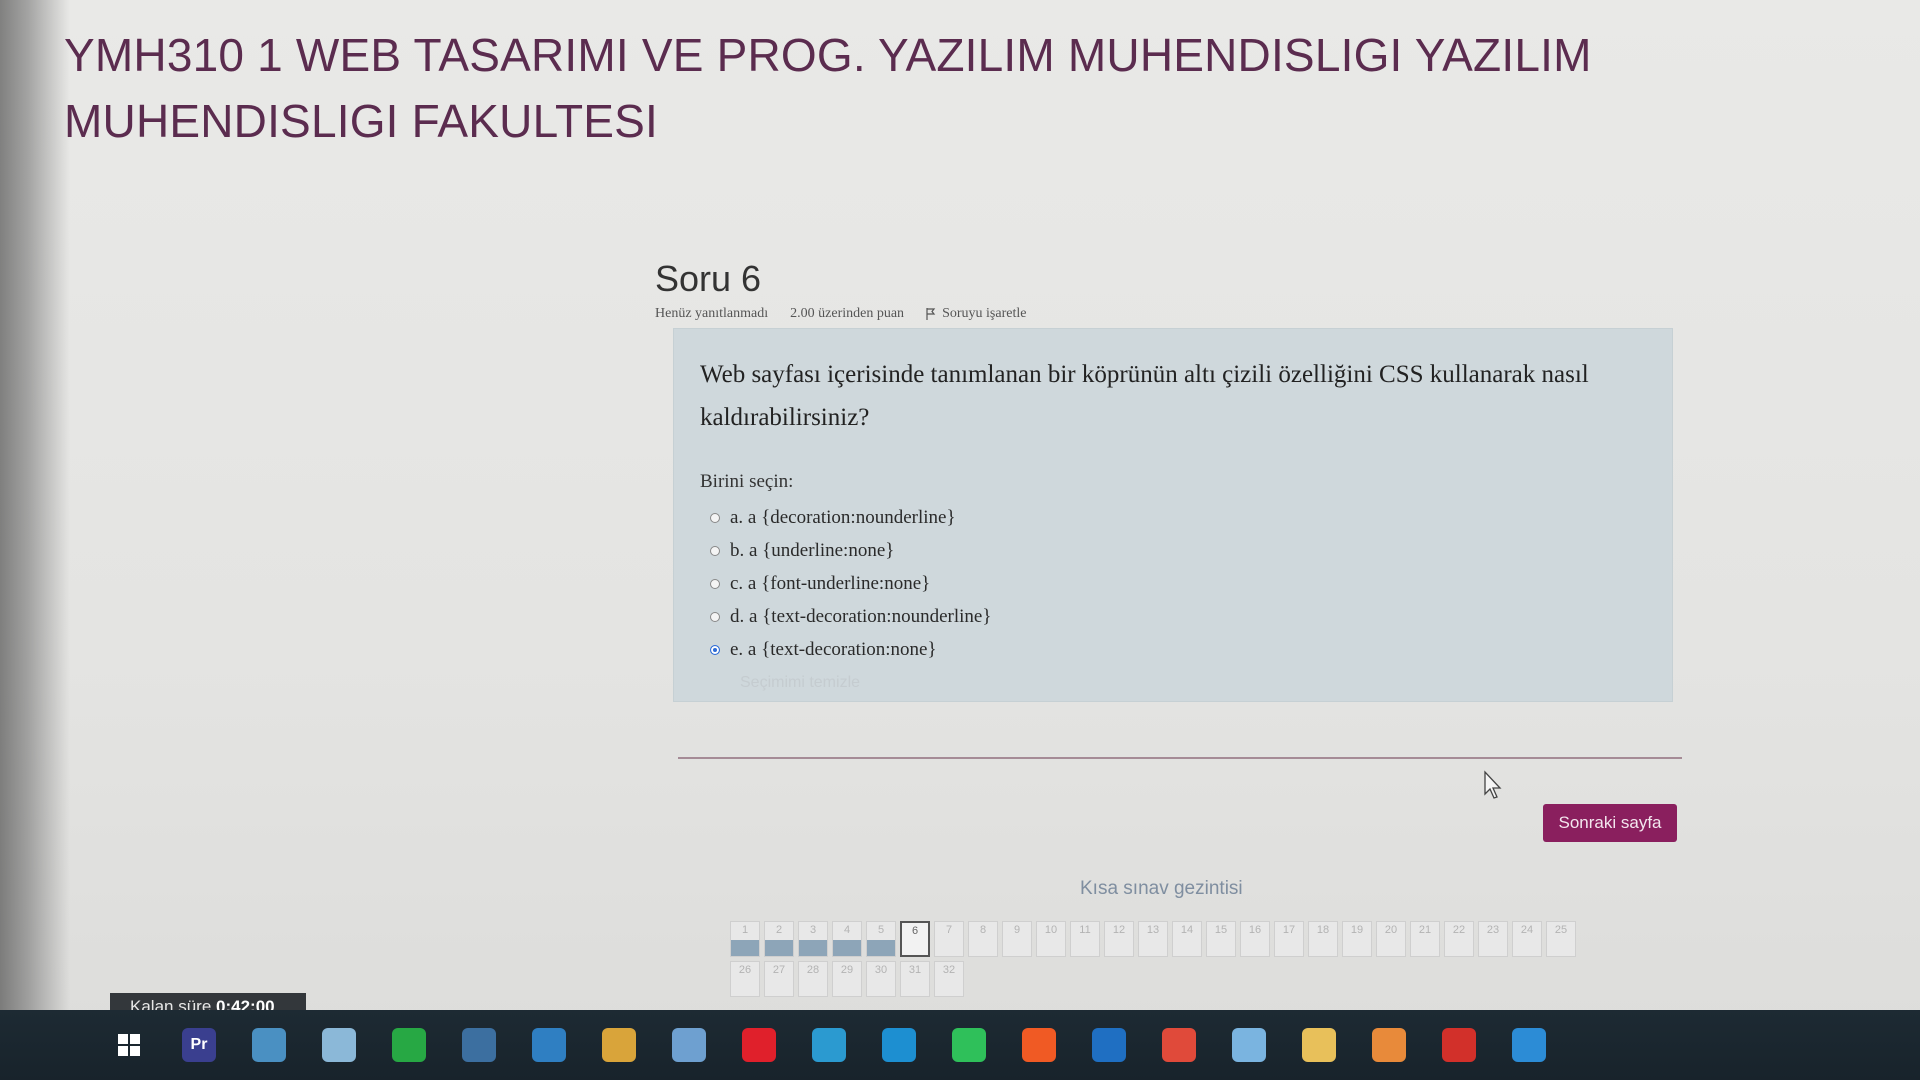  What do you see at coordinates (1085, 939) in the screenshot?
I see `quiz-nav-button: 11` at bounding box center [1085, 939].